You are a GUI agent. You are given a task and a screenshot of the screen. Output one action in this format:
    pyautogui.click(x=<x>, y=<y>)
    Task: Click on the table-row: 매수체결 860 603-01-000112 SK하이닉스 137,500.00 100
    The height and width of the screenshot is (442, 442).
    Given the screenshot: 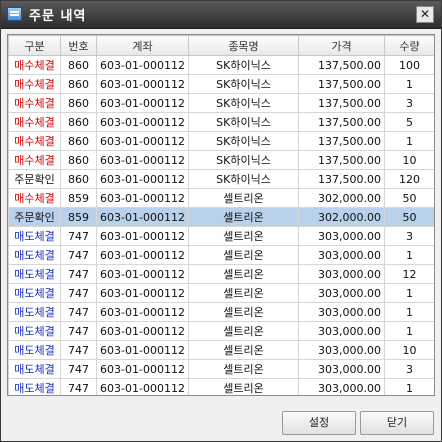 What is the action you would take?
    pyautogui.click(x=221, y=65)
    